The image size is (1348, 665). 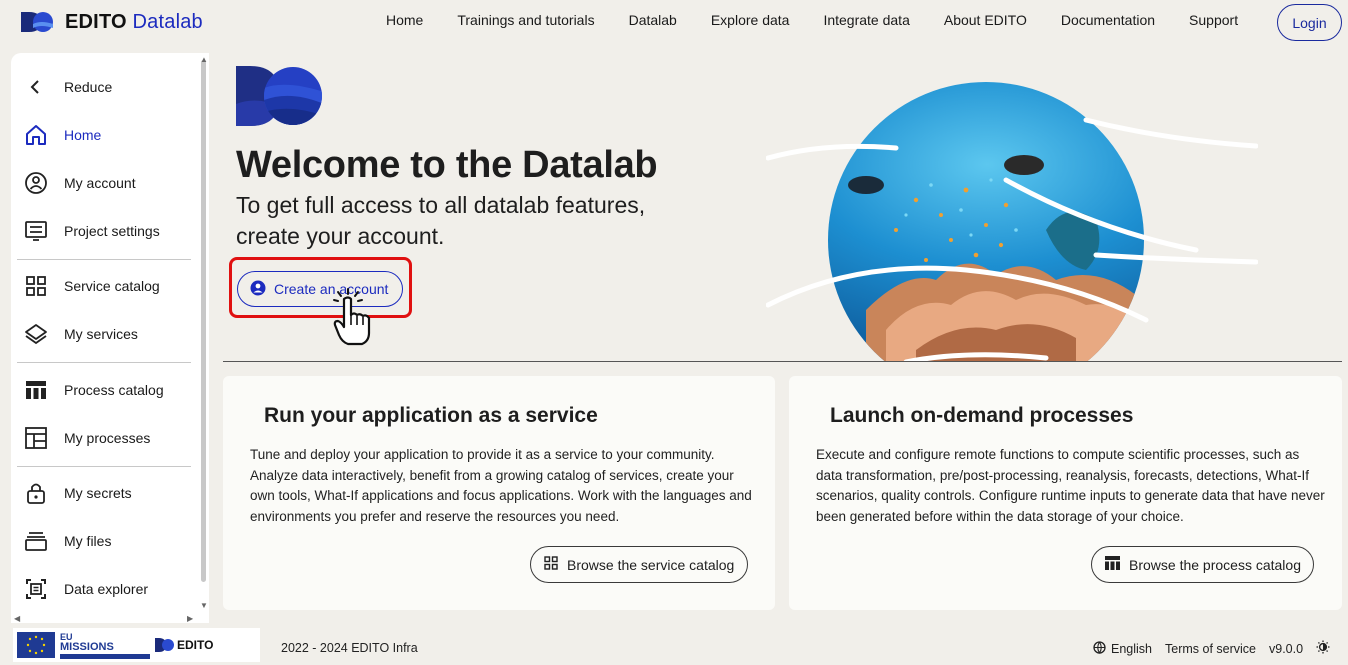 I want to click on layers-icon, so click(x=36, y=334).